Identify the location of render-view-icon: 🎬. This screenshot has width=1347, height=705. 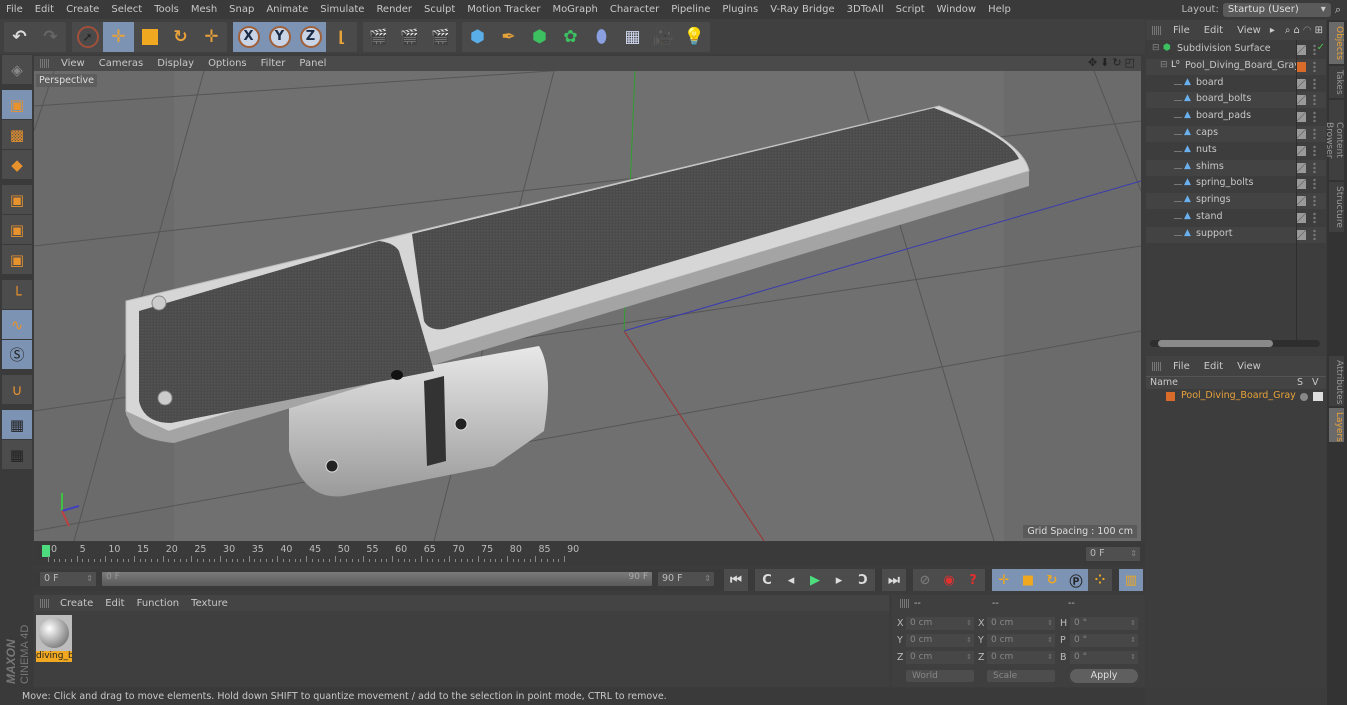
(378, 37).